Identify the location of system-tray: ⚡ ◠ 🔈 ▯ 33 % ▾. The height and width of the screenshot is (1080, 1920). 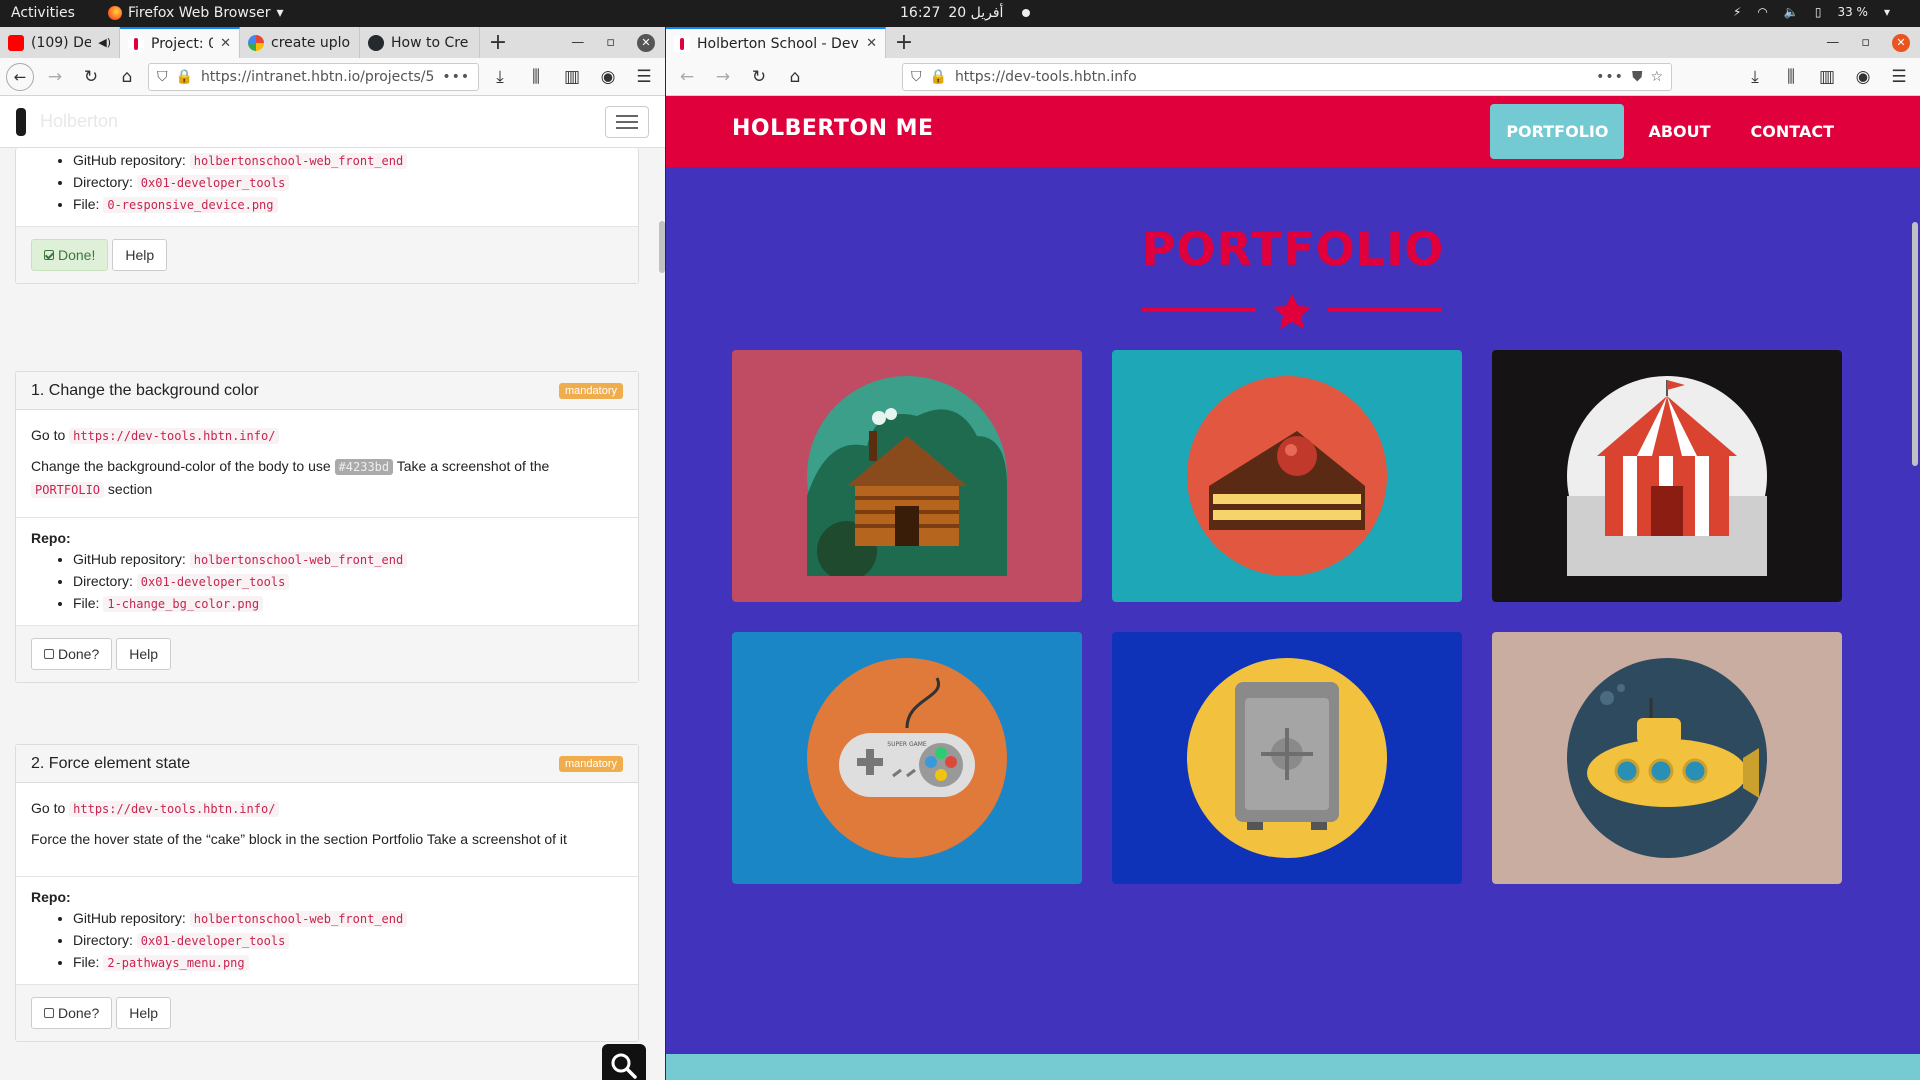
(1811, 12).